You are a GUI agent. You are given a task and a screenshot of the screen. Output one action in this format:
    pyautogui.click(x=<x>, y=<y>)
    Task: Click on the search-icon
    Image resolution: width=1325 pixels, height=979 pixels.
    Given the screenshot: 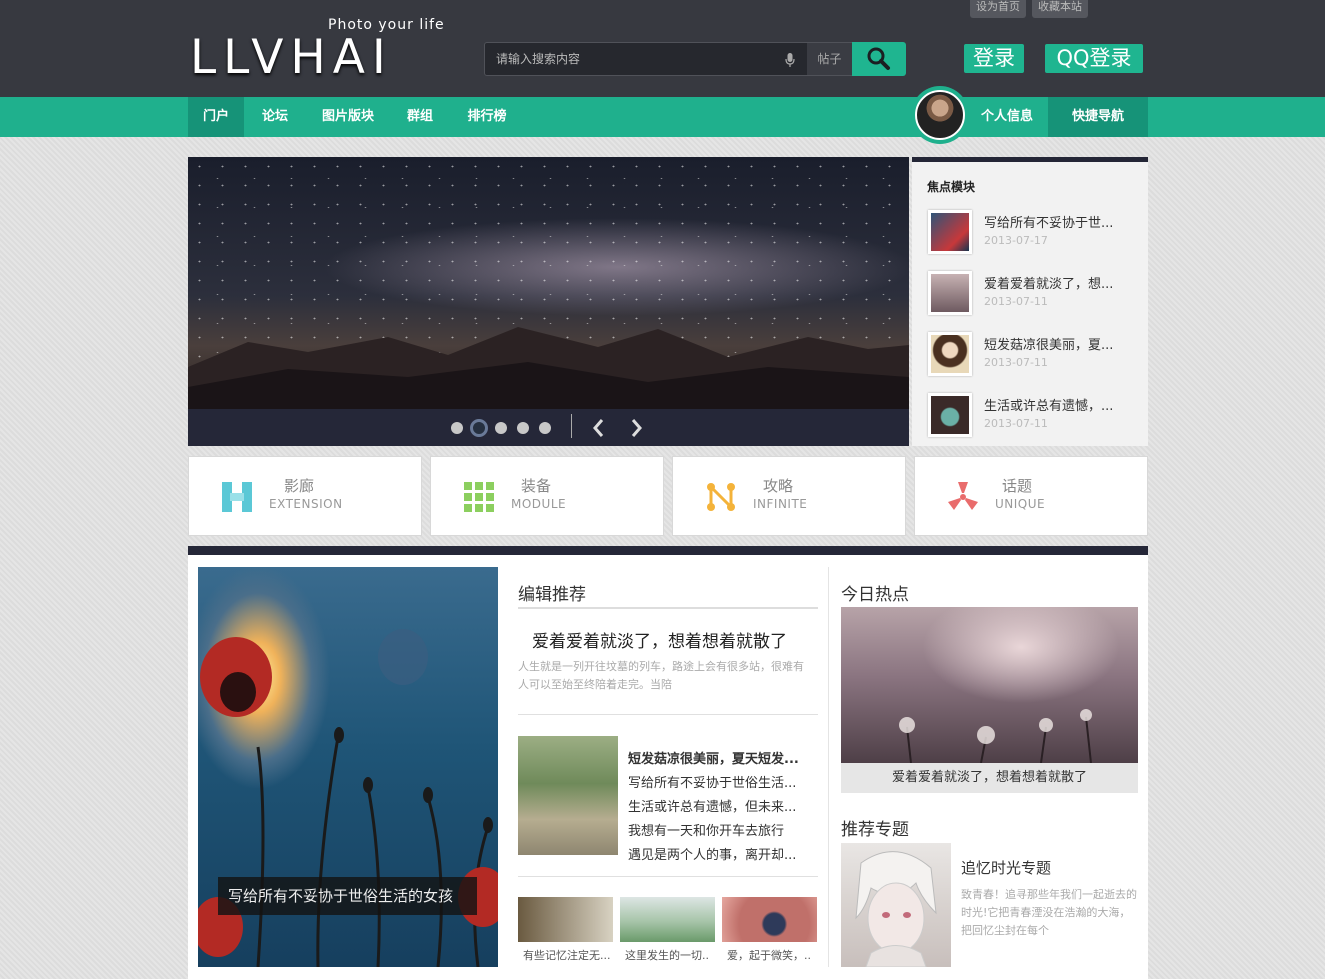 What is the action you would take?
    pyautogui.click(x=878, y=58)
    